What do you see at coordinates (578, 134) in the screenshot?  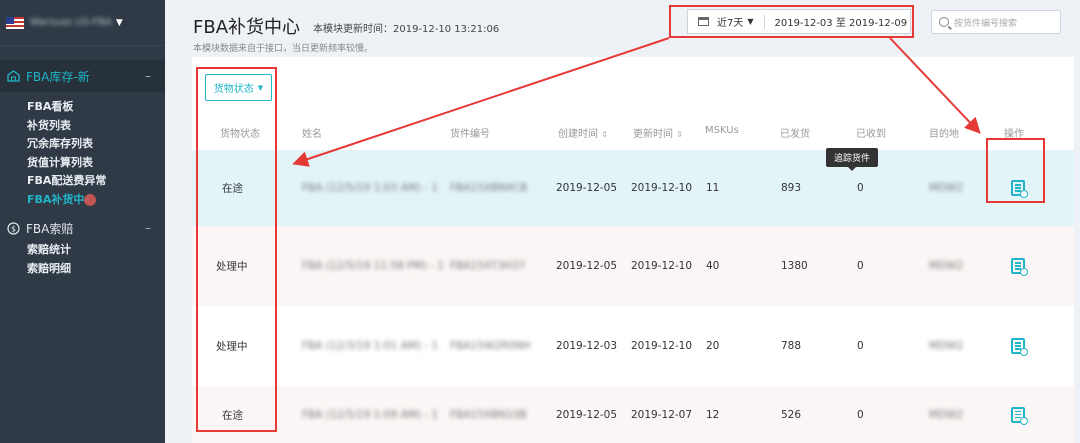 I see `column-header-label: 创建时间` at bounding box center [578, 134].